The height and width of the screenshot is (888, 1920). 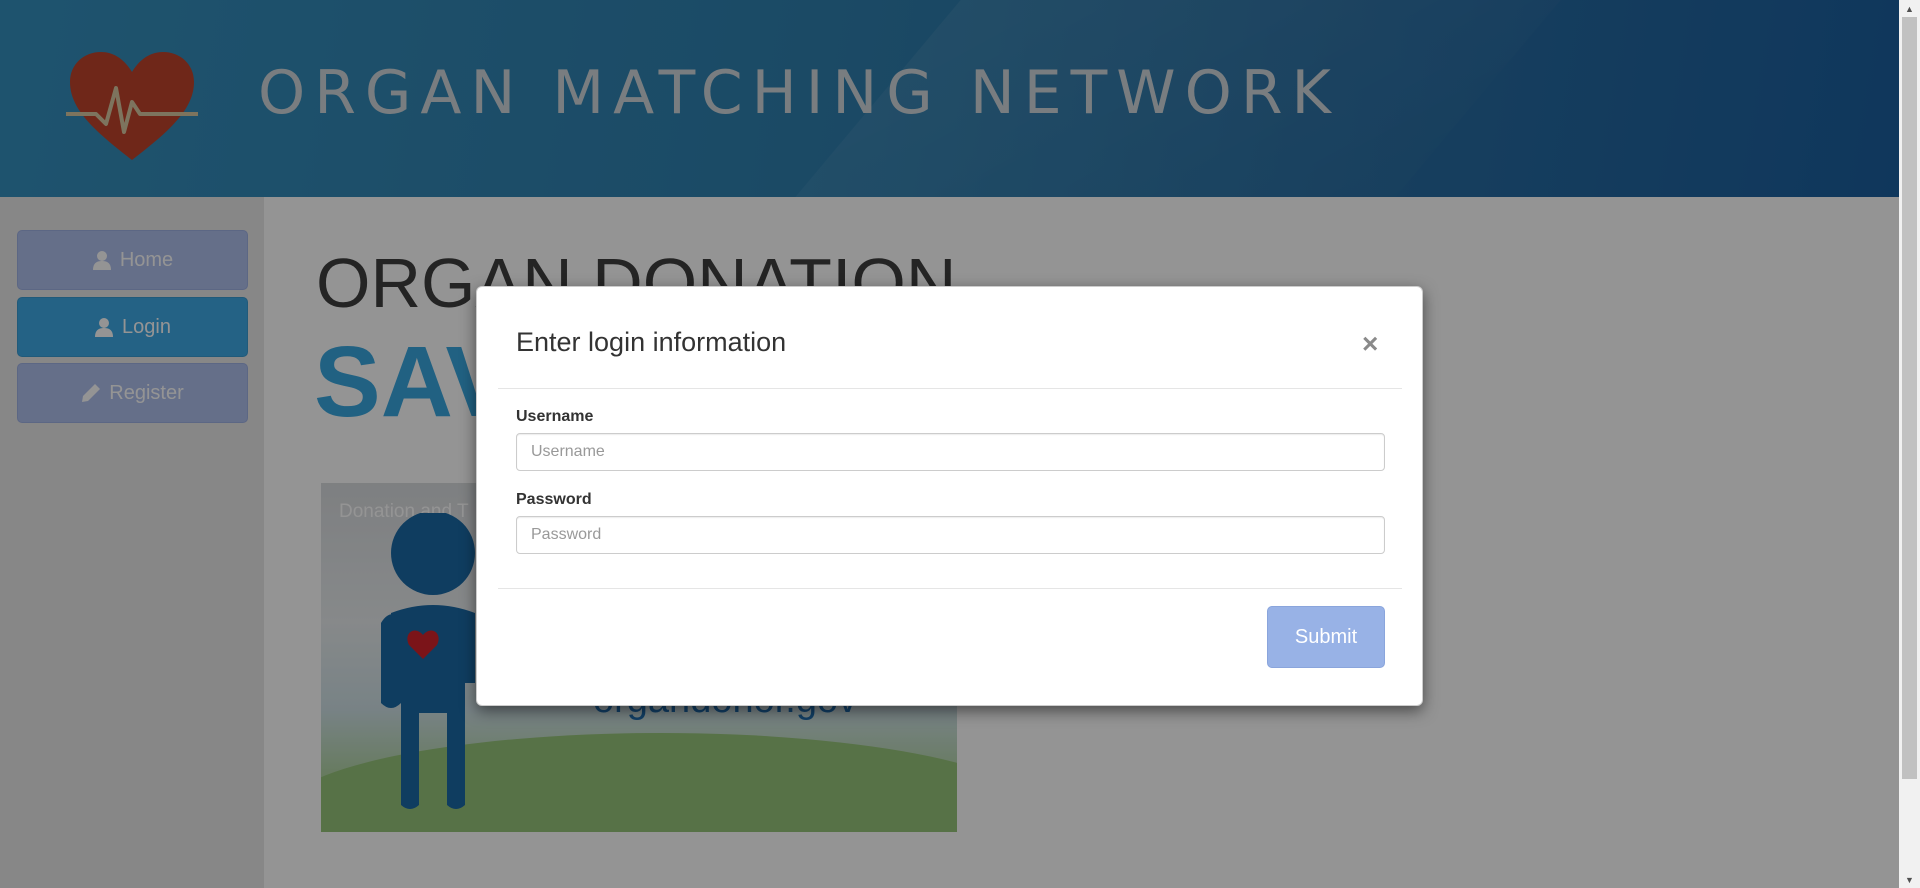 I want to click on submit-button: Submit, so click(x=1326, y=637).